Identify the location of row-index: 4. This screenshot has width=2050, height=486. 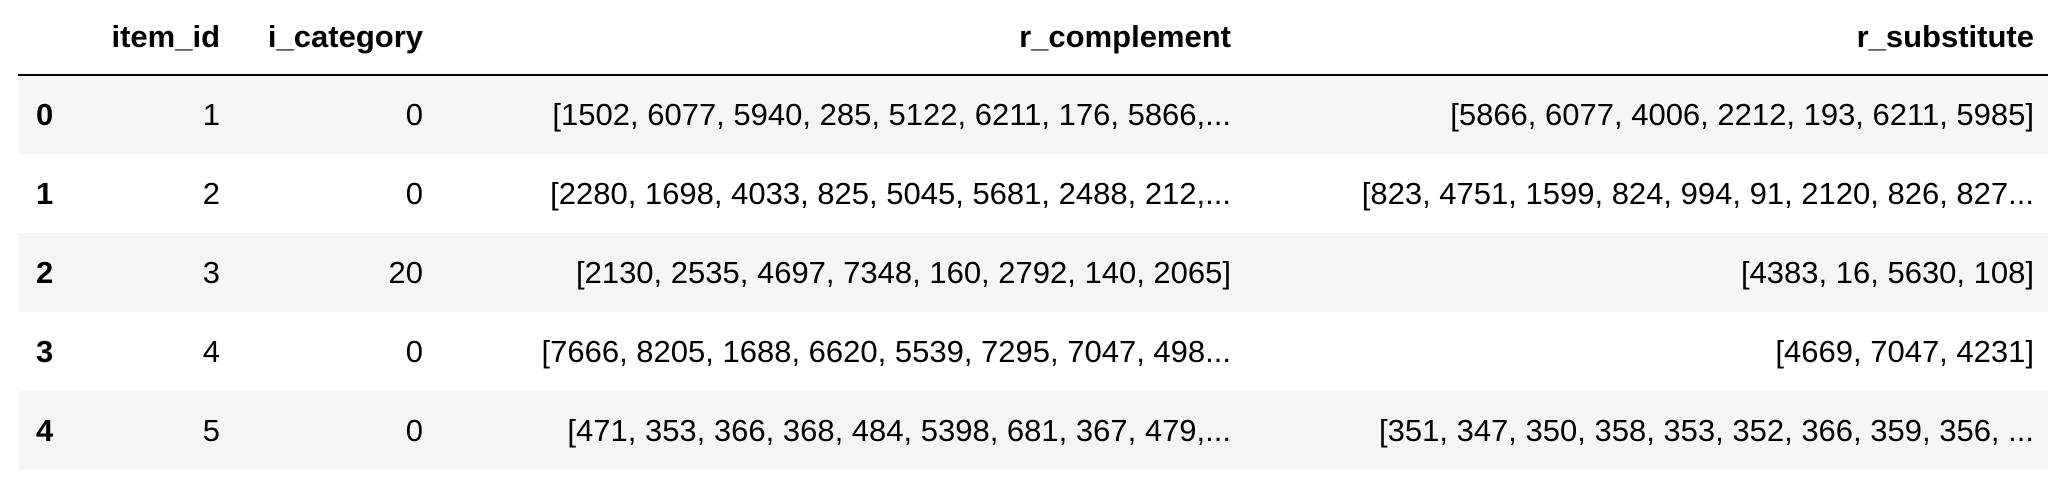
(45, 430).